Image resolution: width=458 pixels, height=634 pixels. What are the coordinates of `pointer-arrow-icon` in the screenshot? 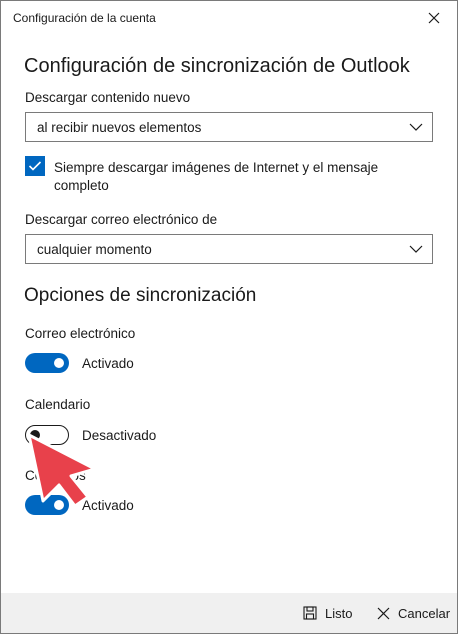 It's located at (62, 470).